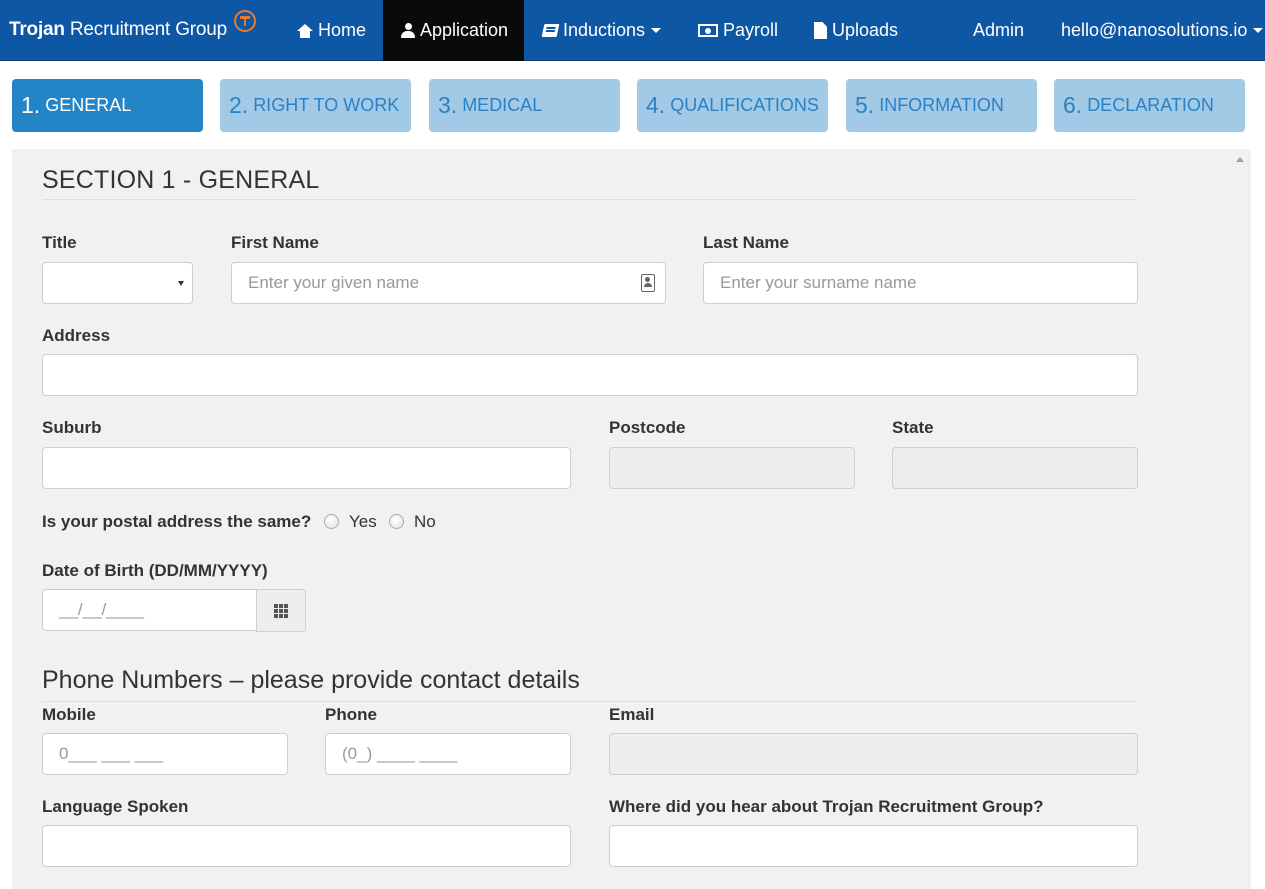 The width and height of the screenshot is (1265, 889). What do you see at coordinates (632, 714) in the screenshot?
I see `email-label: Email` at bounding box center [632, 714].